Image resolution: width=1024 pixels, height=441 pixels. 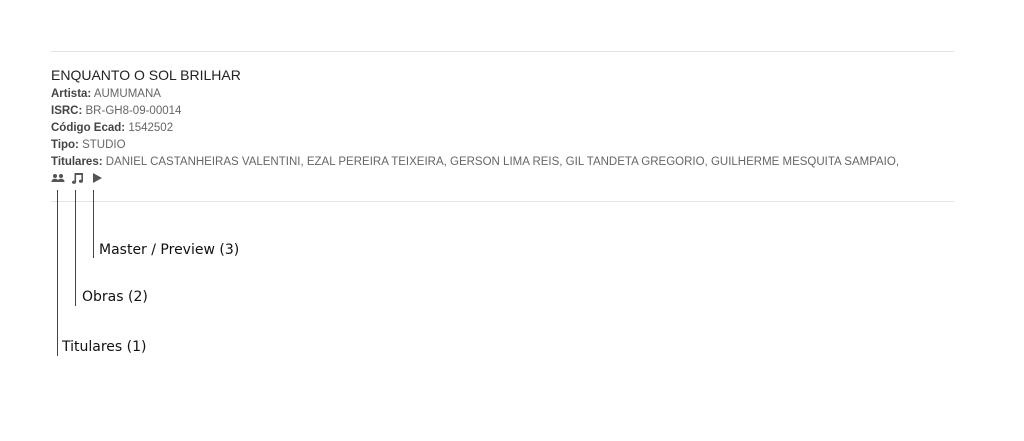 I want to click on works-annotation: Obras (2), so click(x=115, y=297).